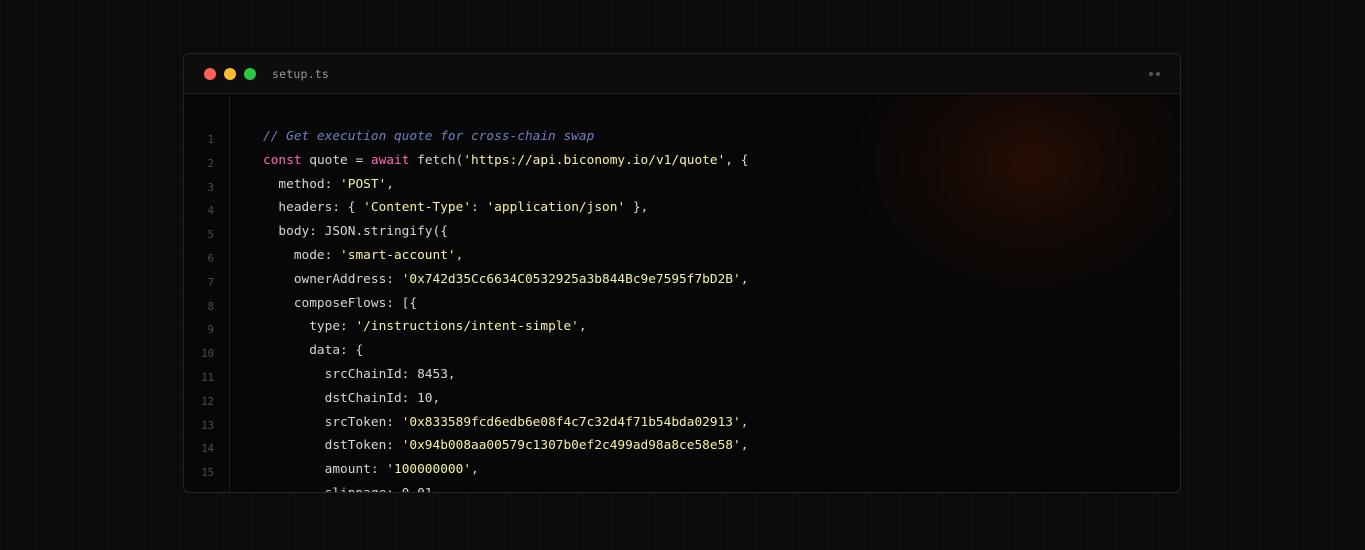 The width and height of the screenshot is (1365, 550). Describe the element at coordinates (207, 473) in the screenshot. I see `line-number: 15` at that location.